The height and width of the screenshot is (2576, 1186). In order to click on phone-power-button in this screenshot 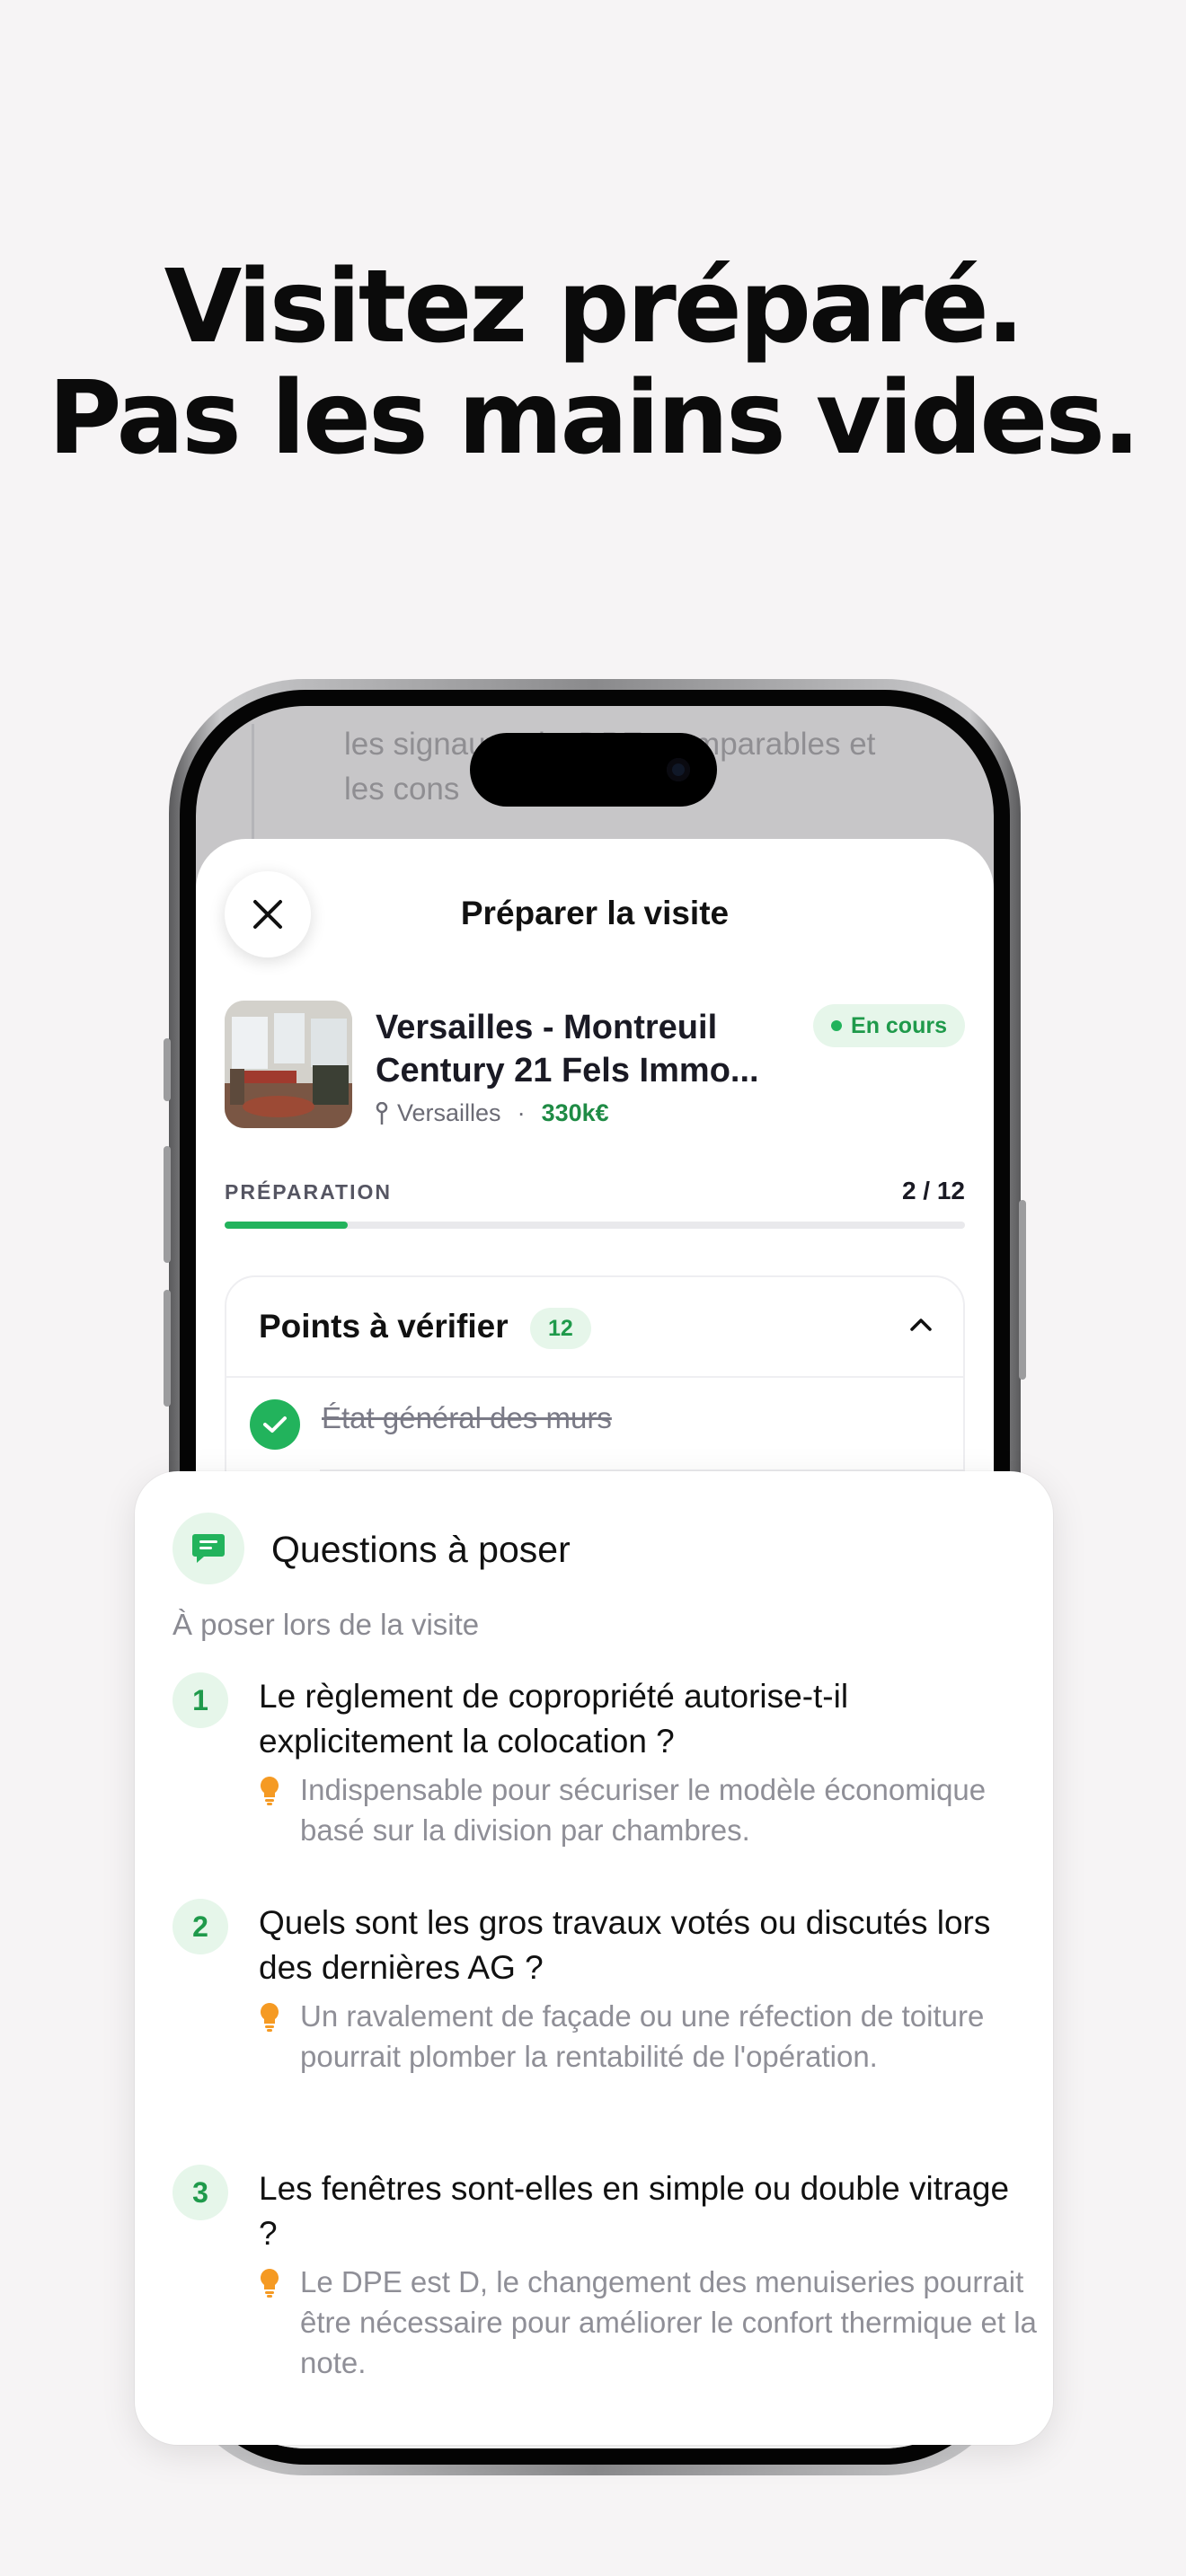, I will do `click(1022, 1290)`.